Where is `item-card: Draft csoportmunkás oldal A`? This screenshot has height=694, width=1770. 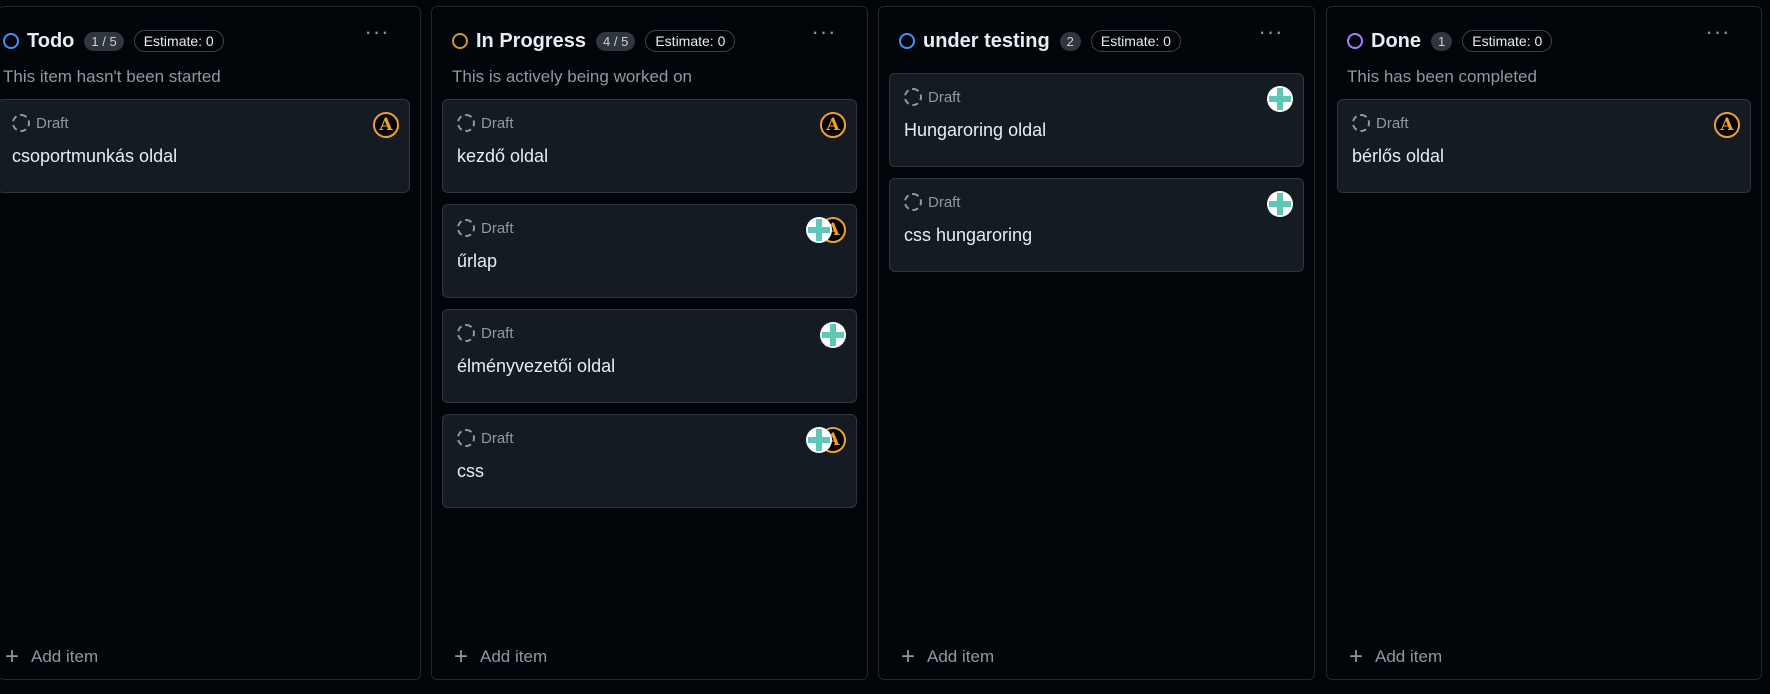
item-card: Draft csoportmunkás oldal A is located at coordinates (205, 146).